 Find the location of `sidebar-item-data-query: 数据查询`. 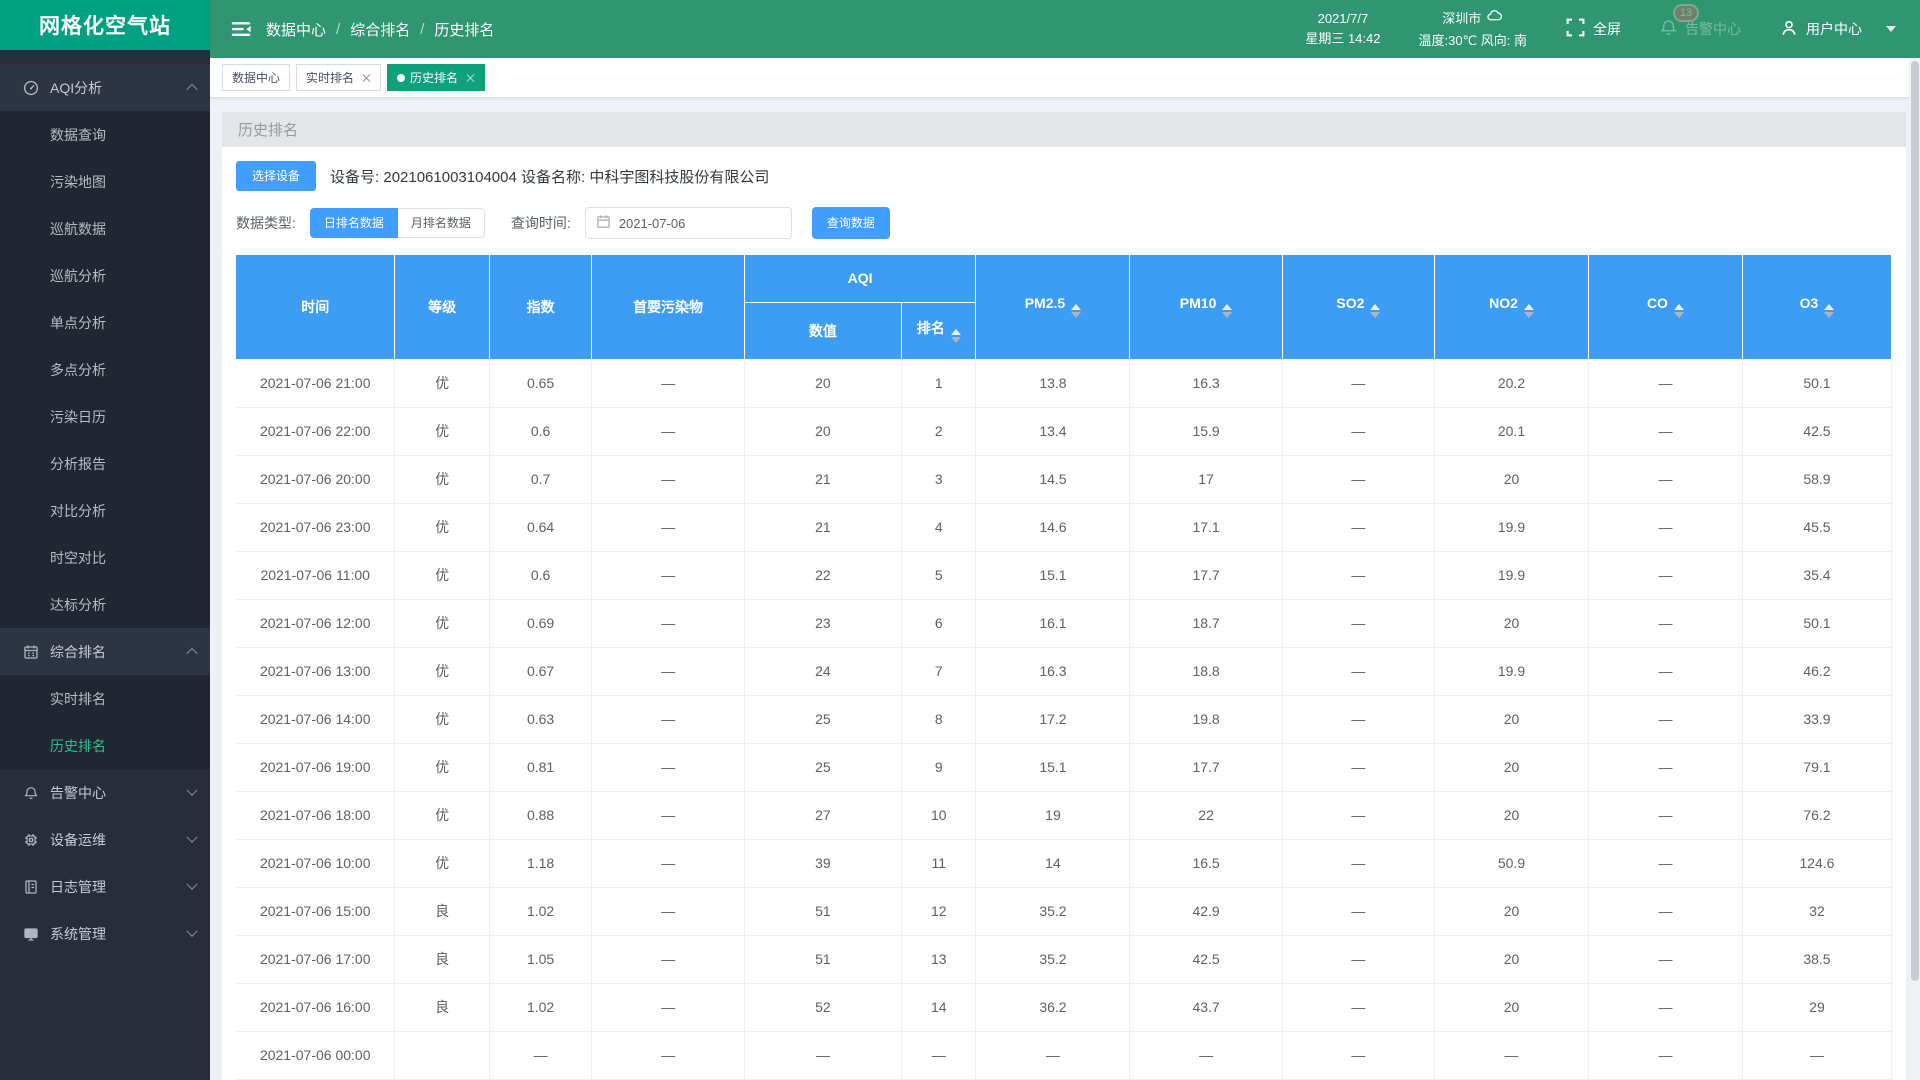

sidebar-item-data-query: 数据查询 is located at coordinates (105, 134).